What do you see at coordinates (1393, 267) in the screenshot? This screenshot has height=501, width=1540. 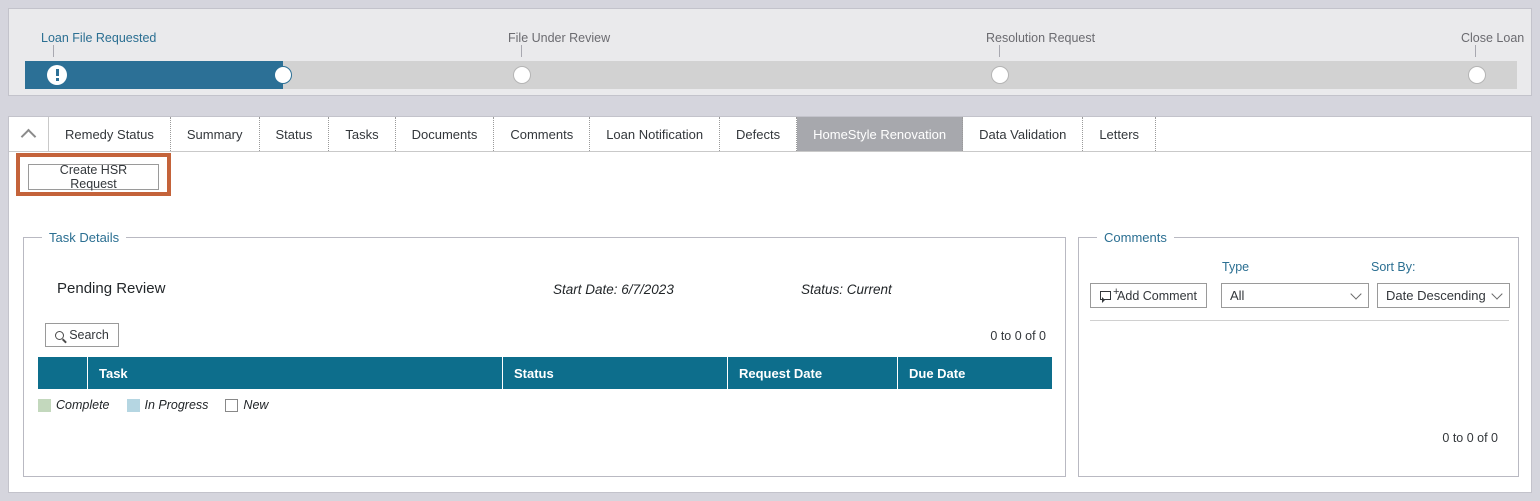 I see `comment-sort-label: Sort By:` at bounding box center [1393, 267].